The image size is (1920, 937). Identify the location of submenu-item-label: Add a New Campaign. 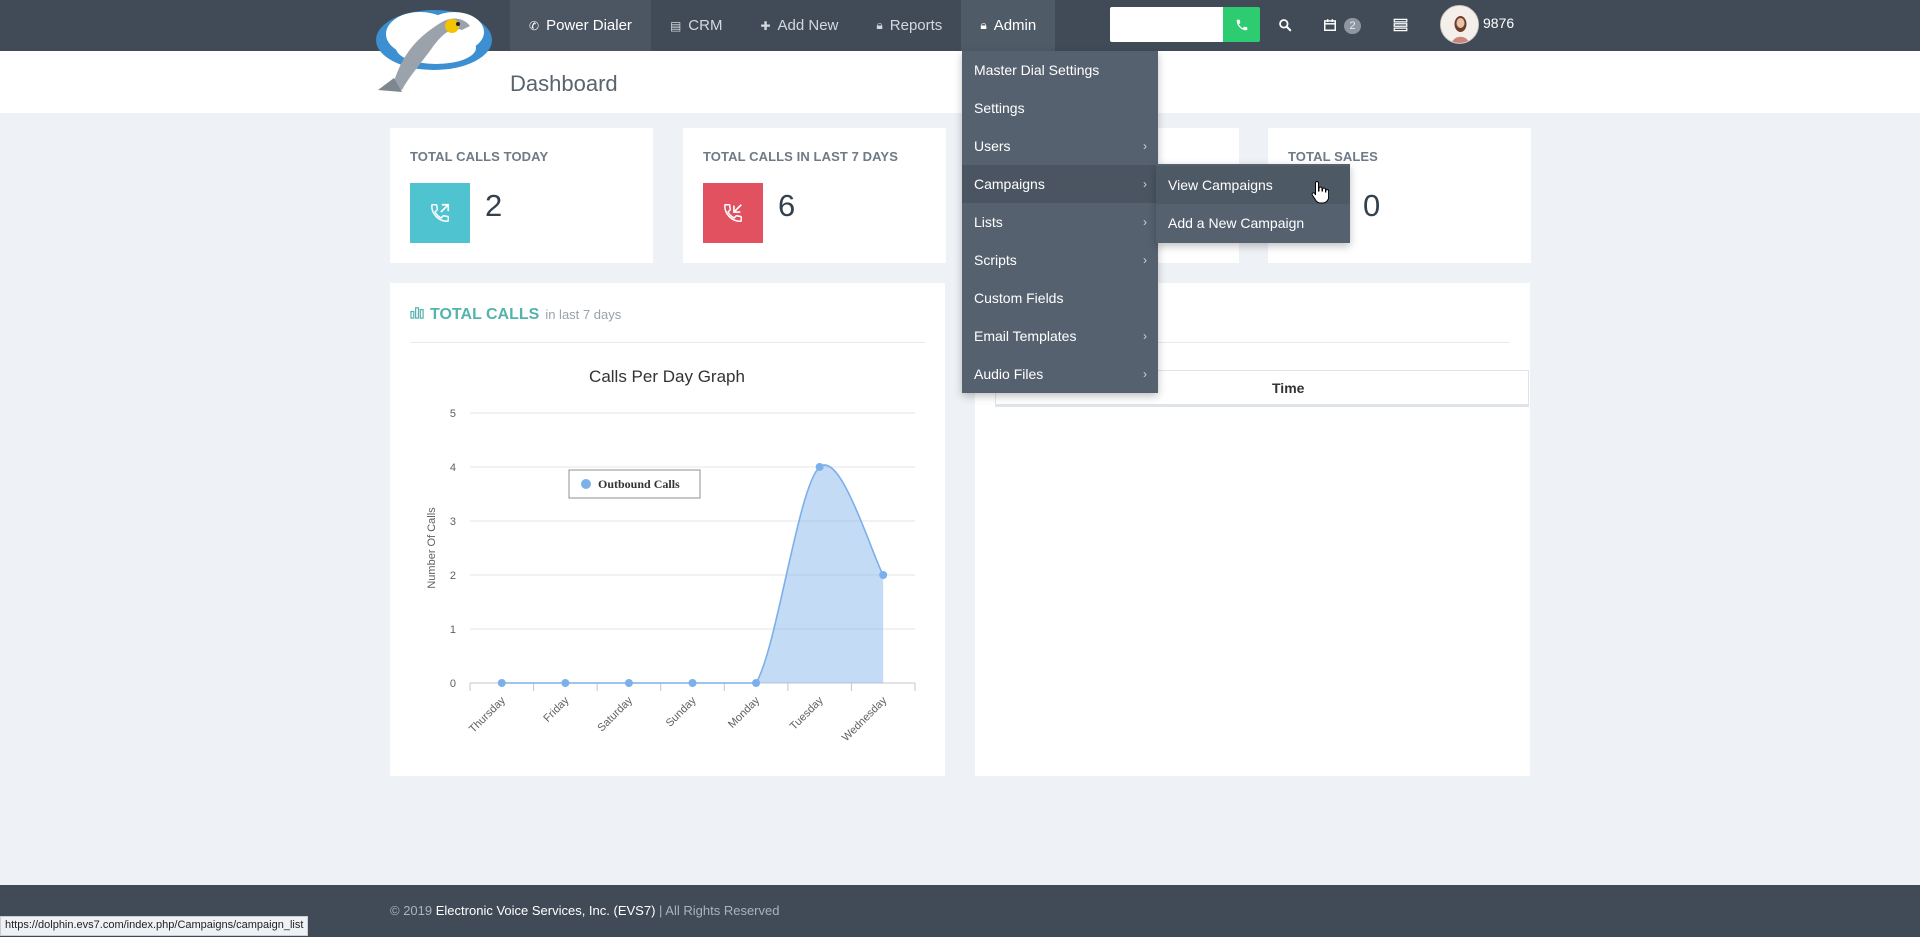
(1236, 223).